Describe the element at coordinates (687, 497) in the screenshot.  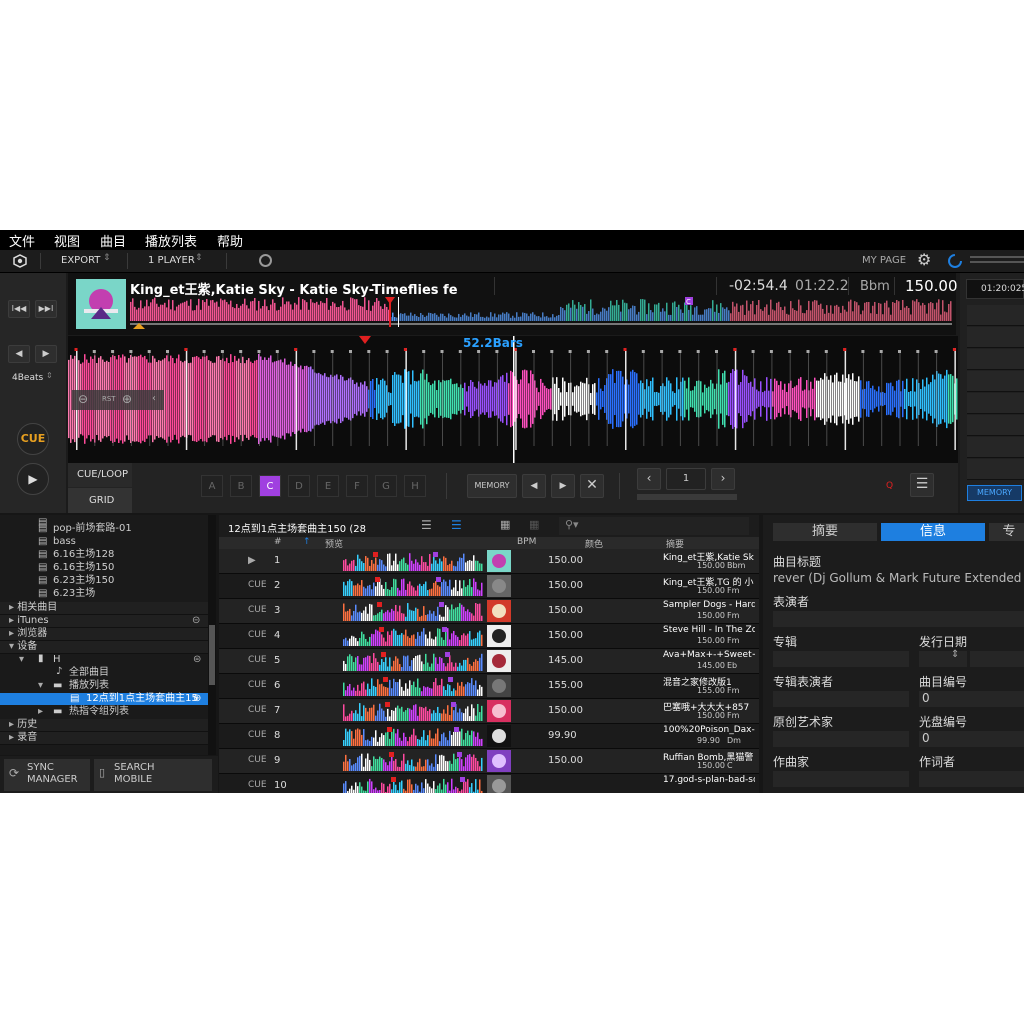
I see `counter-slider` at that location.